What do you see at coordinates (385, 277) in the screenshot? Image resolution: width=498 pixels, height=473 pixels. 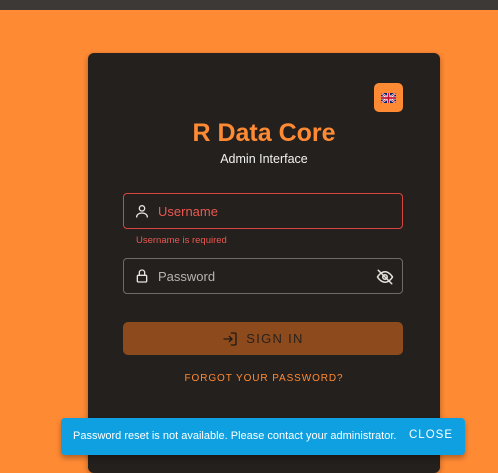 I see `eye-off-icon` at bounding box center [385, 277].